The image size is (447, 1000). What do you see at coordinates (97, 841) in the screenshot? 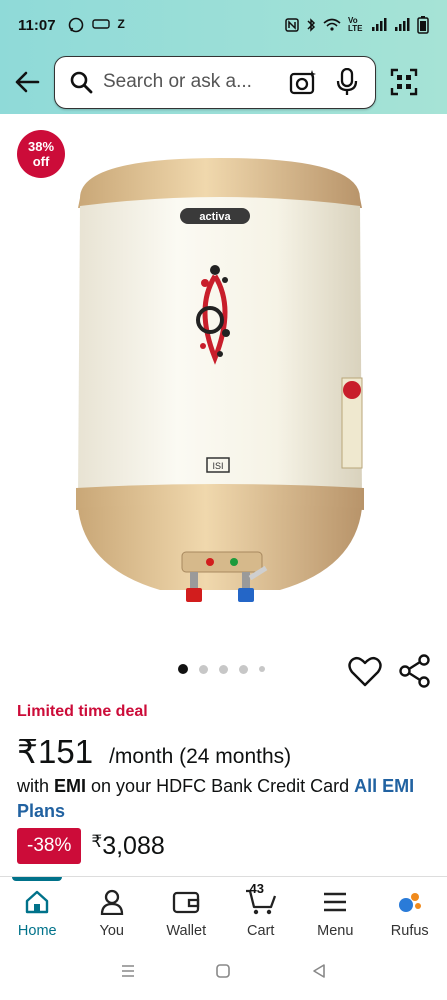
I see `mrp-currency-symbol: ₹` at bounding box center [97, 841].